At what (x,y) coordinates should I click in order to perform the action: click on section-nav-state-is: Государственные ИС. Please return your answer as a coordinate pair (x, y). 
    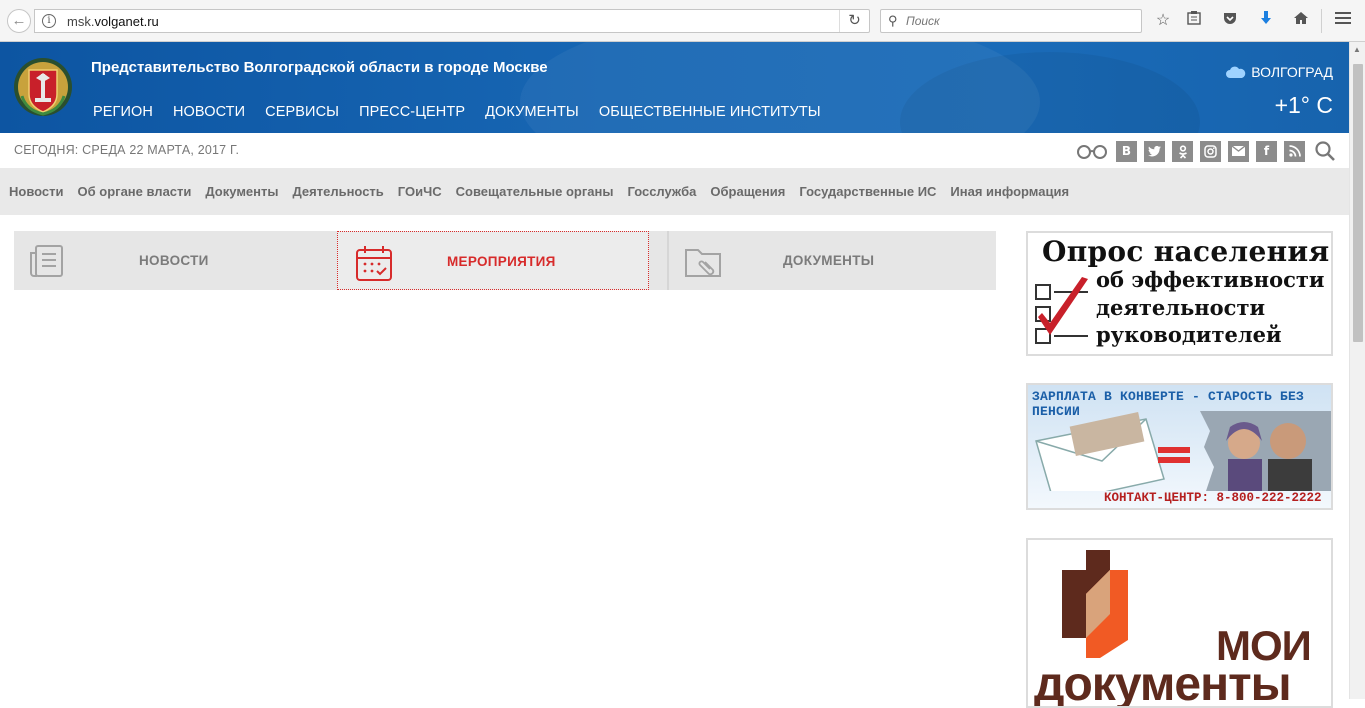
    Looking at the image, I should click on (867, 191).